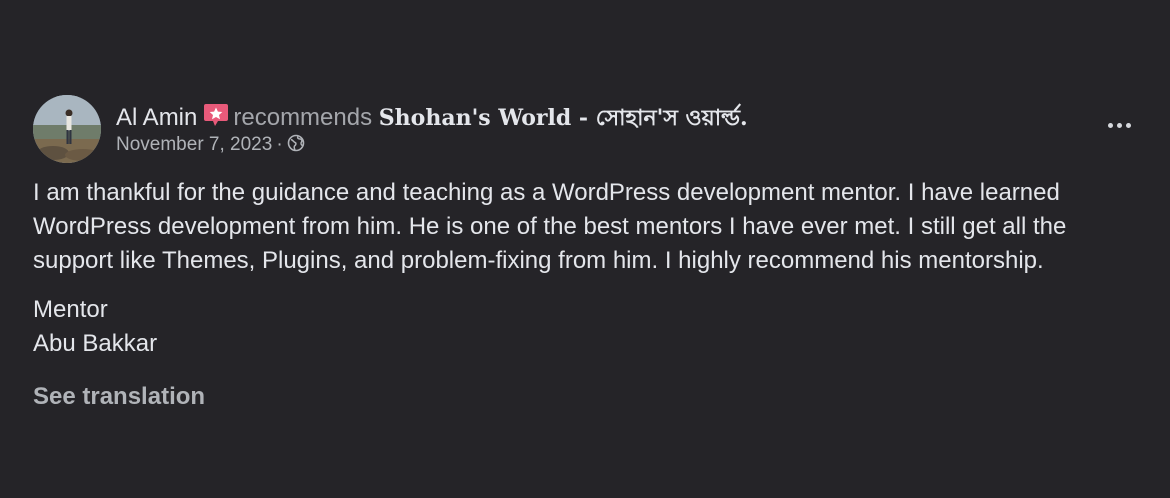 Image resolution: width=1170 pixels, height=498 pixels. I want to click on page-name-link: Shohan's World - সোহান'স ওয়ার্ল্ড., so click(563, 118).